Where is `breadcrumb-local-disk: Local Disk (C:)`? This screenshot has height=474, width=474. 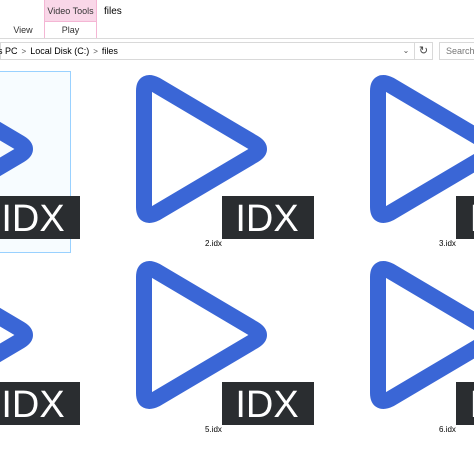 breadcrumb-local-disk: Local Disk (C:) is located at coordinates (59, 51).